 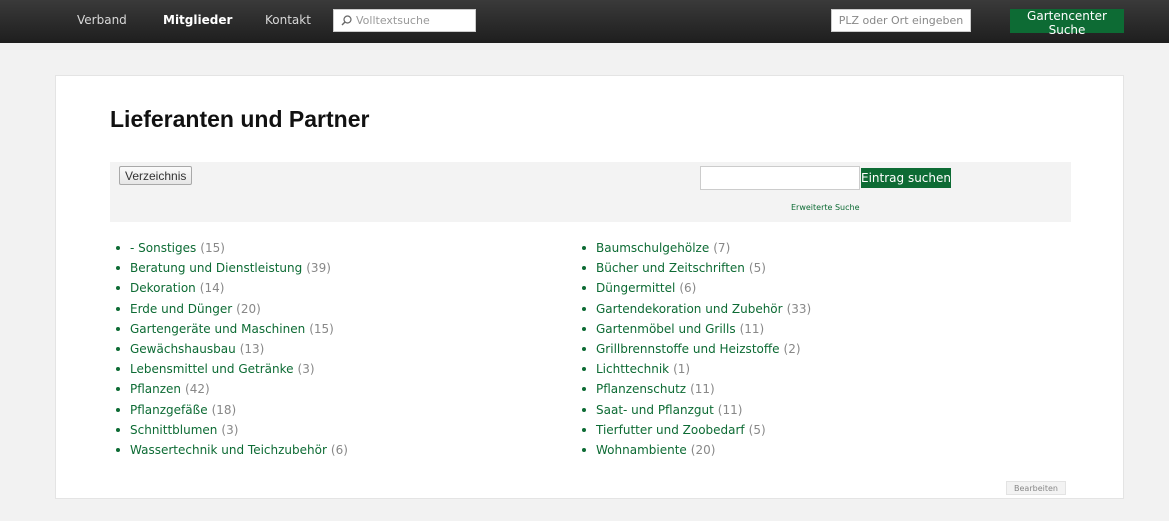 What do you see at coordinates (901, 20) in the screenshot?
I see `plz-location-input` at bounding box center [901, 20].